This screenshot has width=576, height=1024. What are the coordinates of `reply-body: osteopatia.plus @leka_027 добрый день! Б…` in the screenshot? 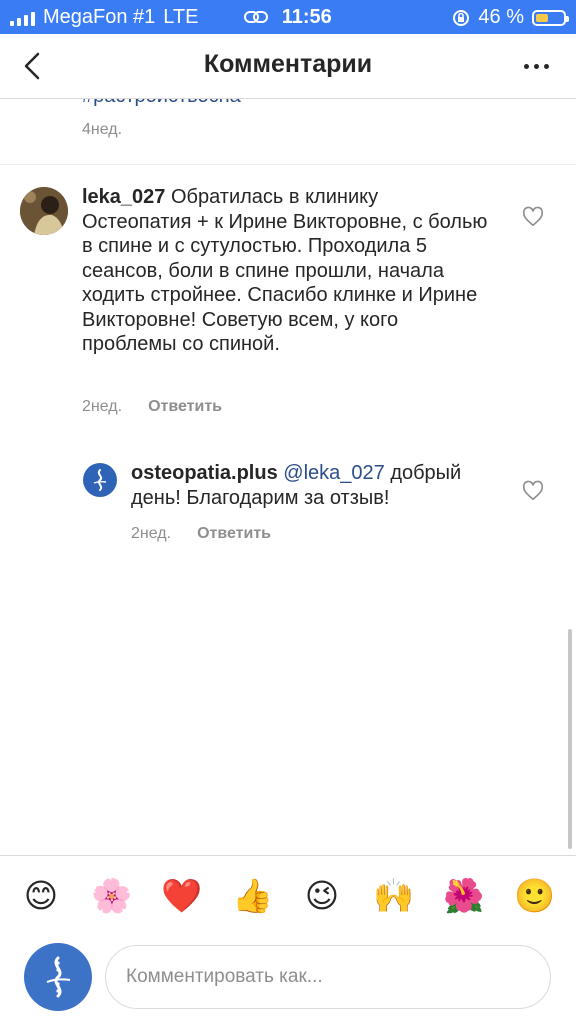 It's located at (316, 485).